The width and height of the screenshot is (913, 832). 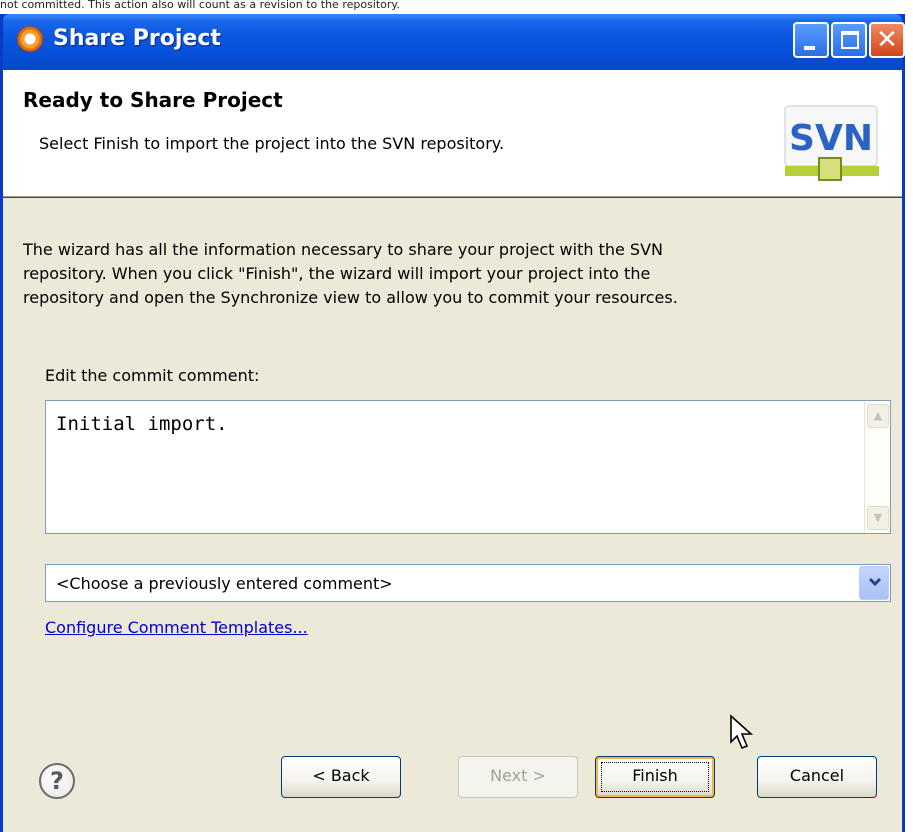 I want to click on cancel-button: Cancel, so click(x=817, y=777).